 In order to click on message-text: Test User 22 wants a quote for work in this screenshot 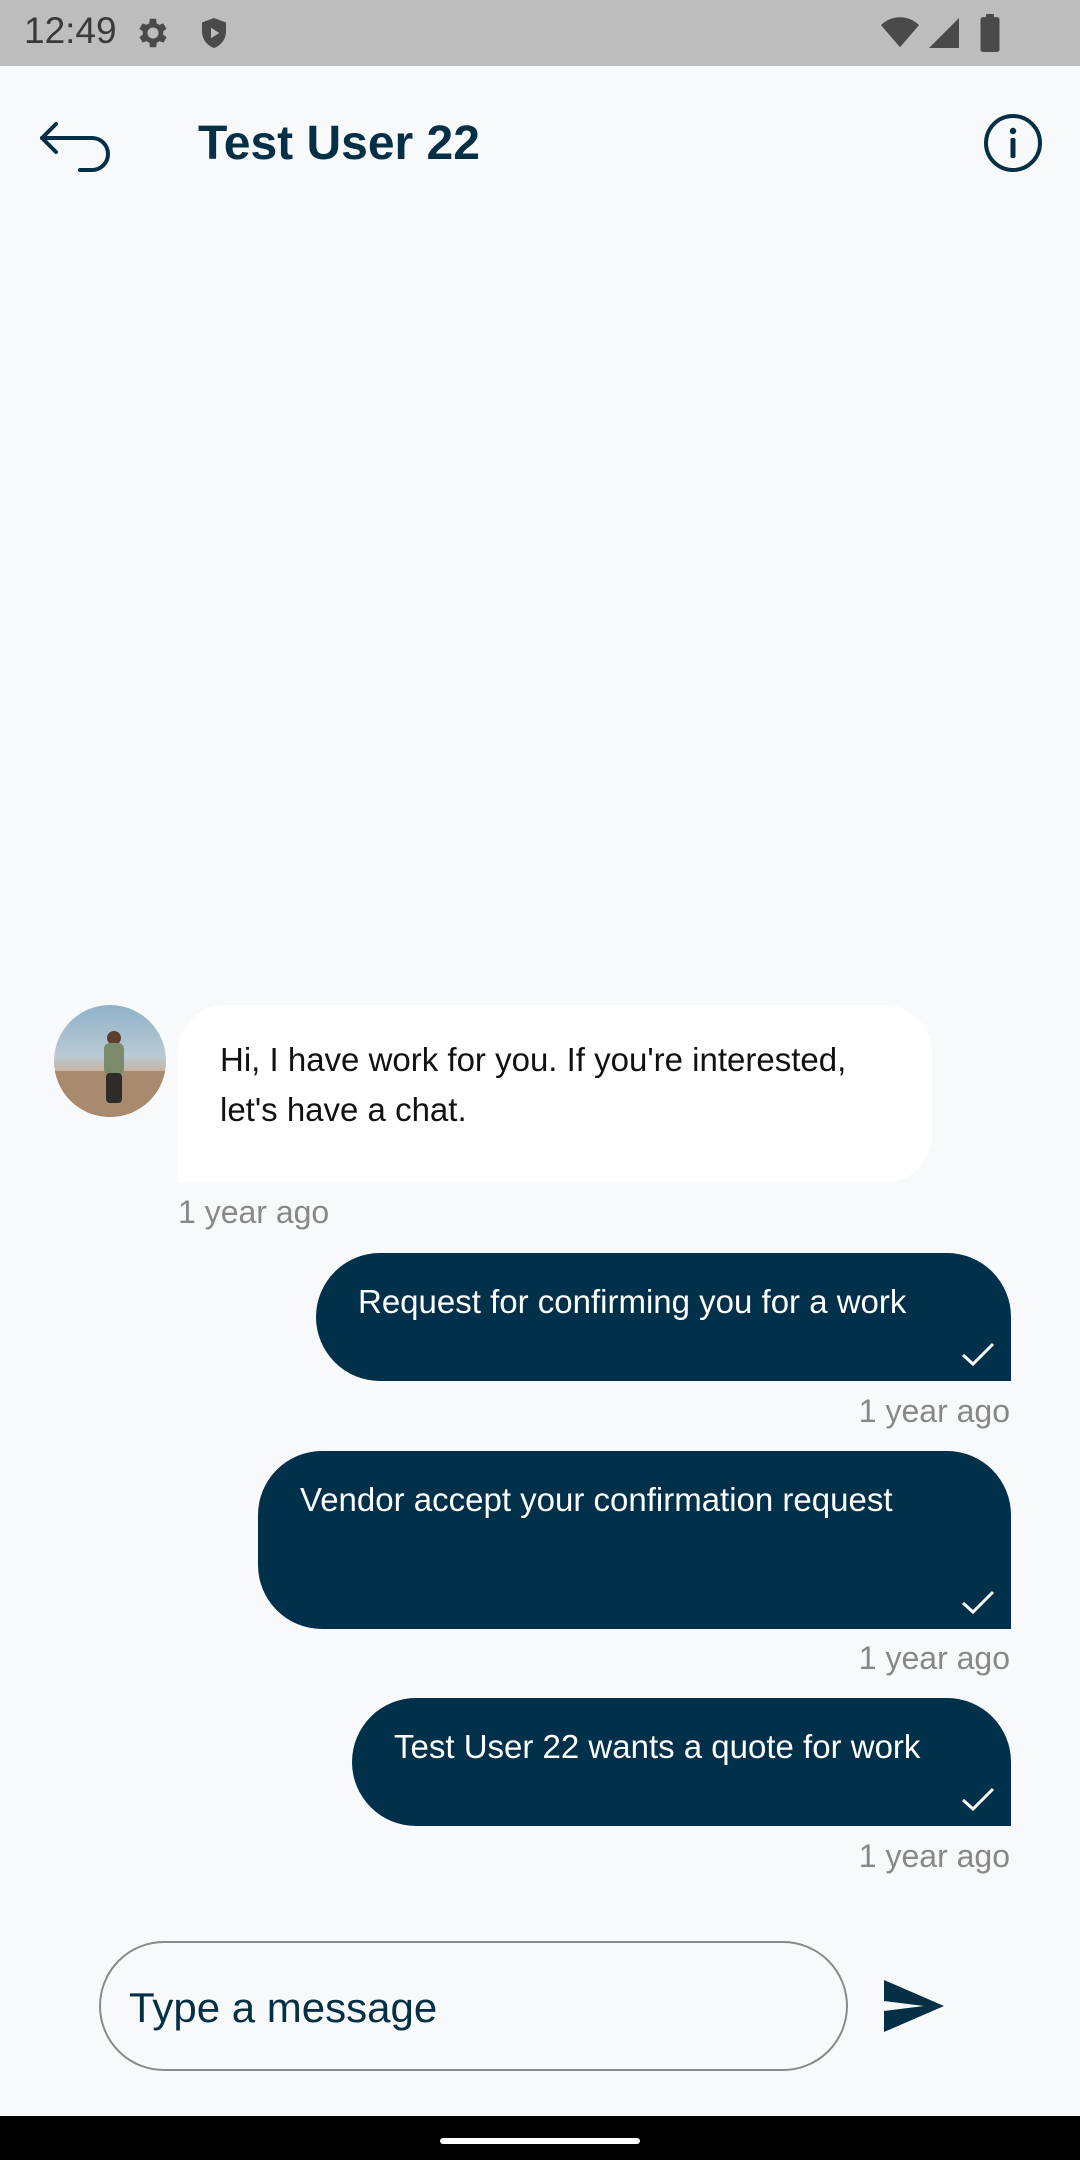, I will do `click(657, 1746)`.